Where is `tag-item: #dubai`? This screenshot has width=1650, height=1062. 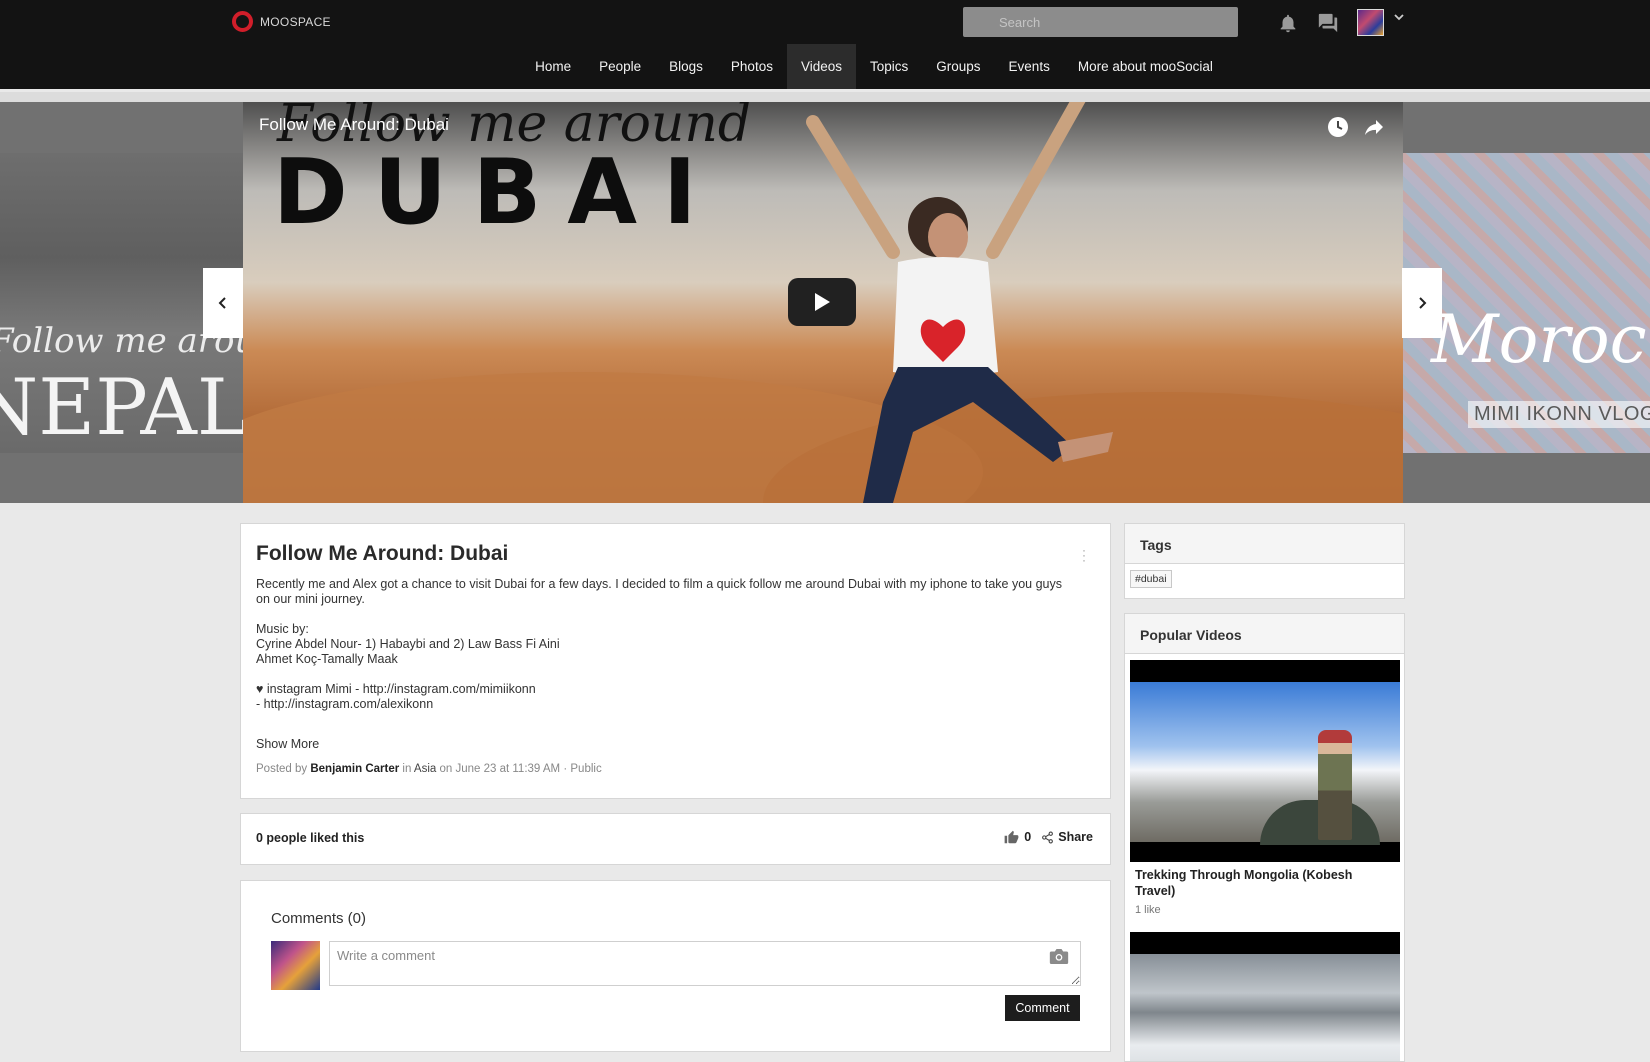 tag-item: #dubai is located at coordinates (1151, 579).